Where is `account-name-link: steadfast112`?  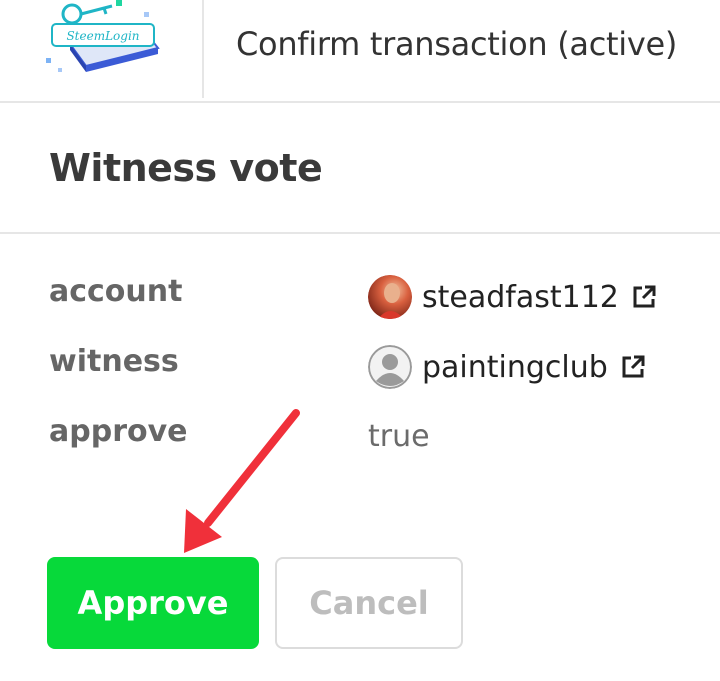
account-name-link: steadfast112 is located at coordinates (520, 297).